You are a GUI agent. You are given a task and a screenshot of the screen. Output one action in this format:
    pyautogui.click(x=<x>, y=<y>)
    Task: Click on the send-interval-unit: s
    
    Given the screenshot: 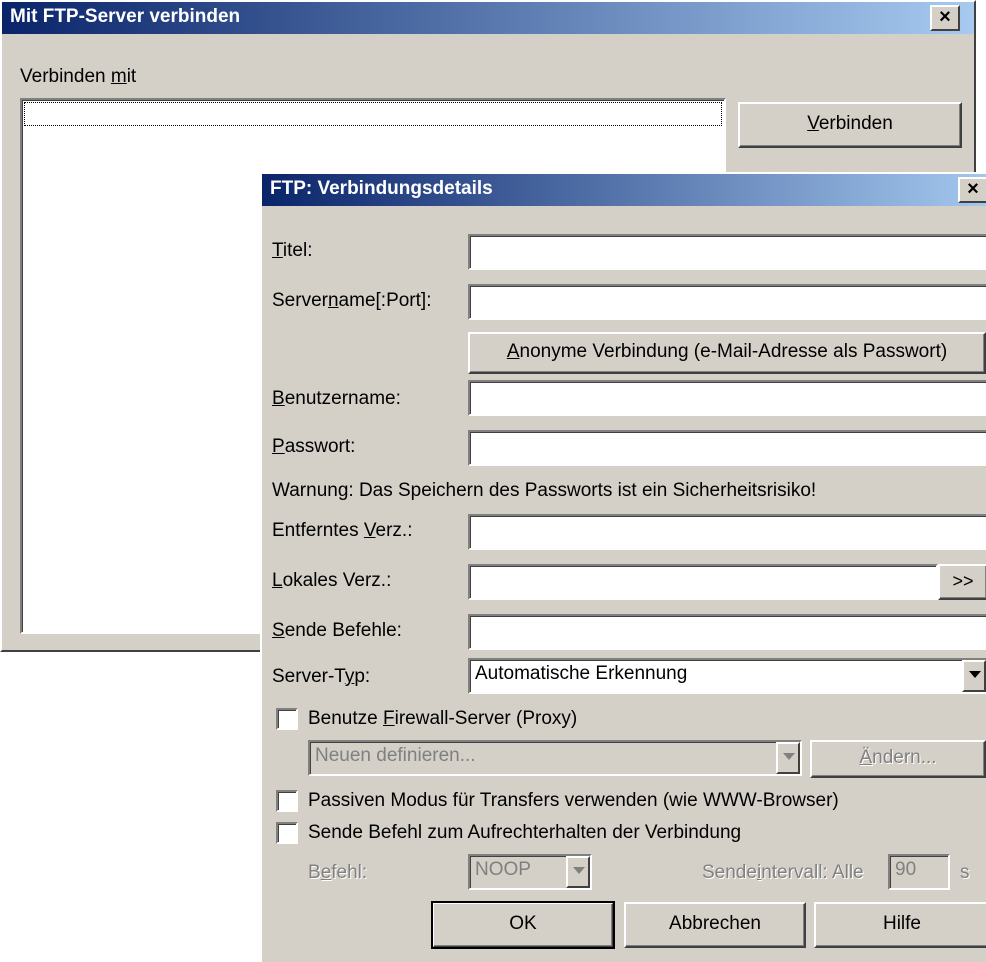 What is the action you would take?
    pyautogui.click(x=965, y=872)
    